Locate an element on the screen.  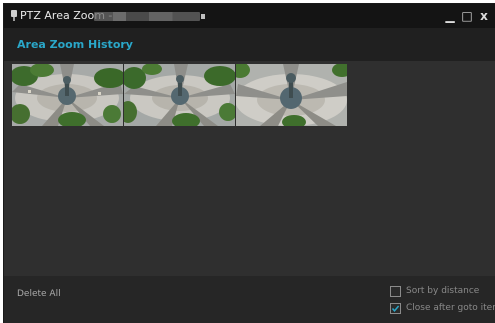
app-icon is located at coordinates (14, 15).